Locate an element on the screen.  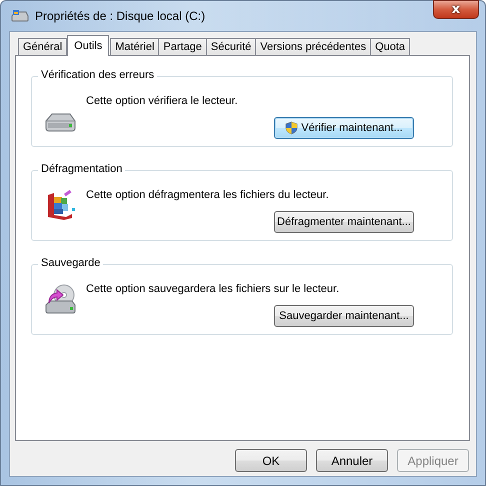
group-title: Sauvegarde is located at coordinates (71, 263).